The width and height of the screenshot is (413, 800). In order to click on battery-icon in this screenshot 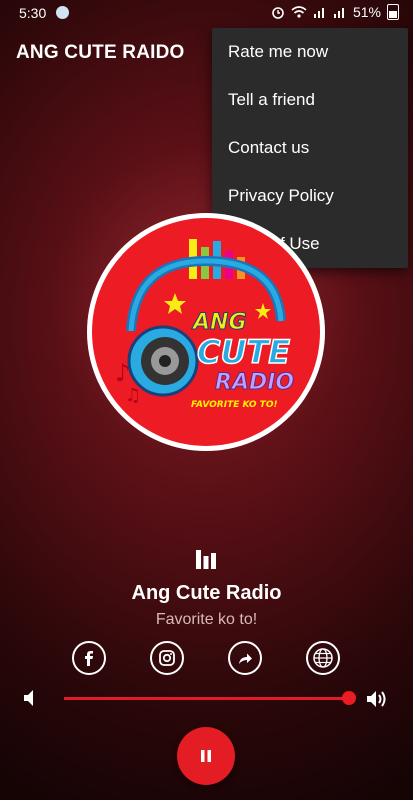, I will do `click(393, 12)`.